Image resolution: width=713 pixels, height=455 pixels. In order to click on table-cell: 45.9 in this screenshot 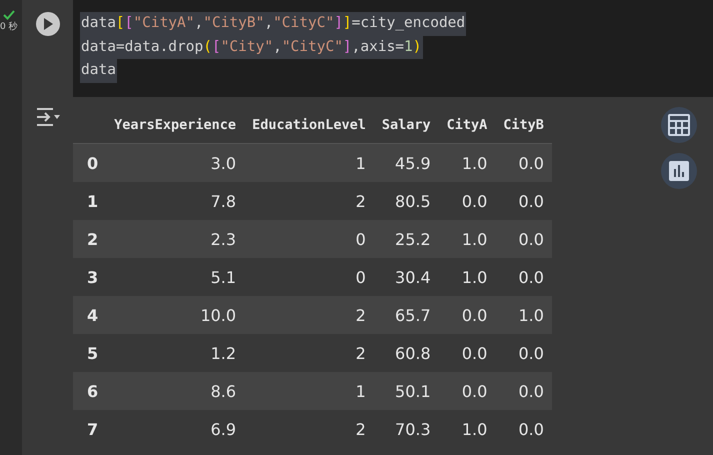, I will do `click(406, 163)`.